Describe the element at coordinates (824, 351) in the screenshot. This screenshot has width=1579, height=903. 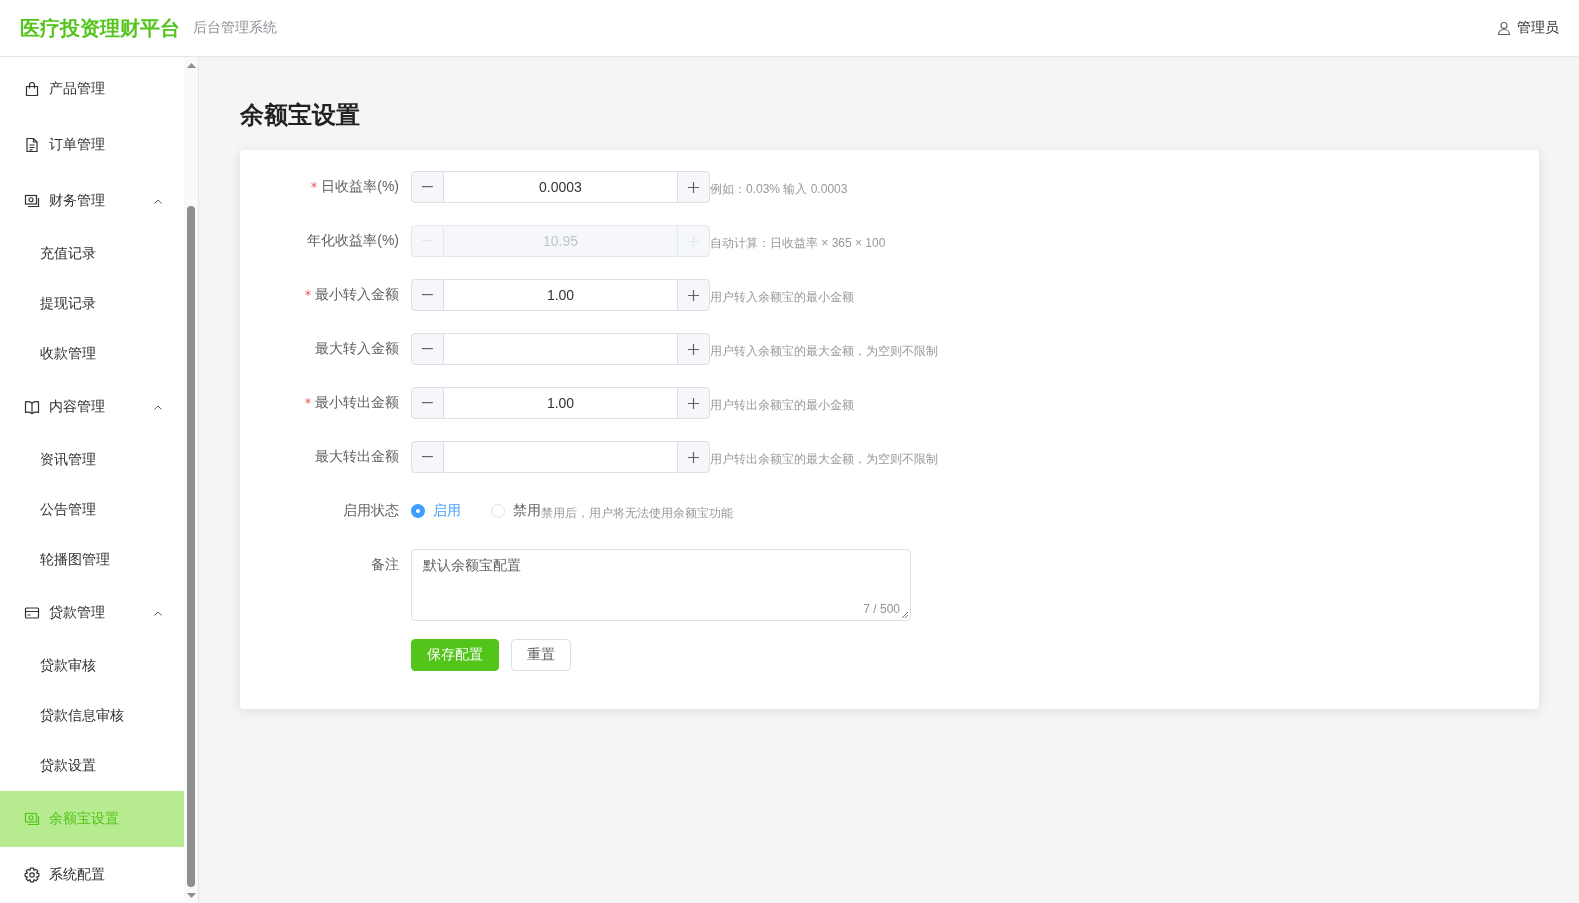
I see `field-hint: 用户转入余额宝的最大金额，为空则不限制` at that location.